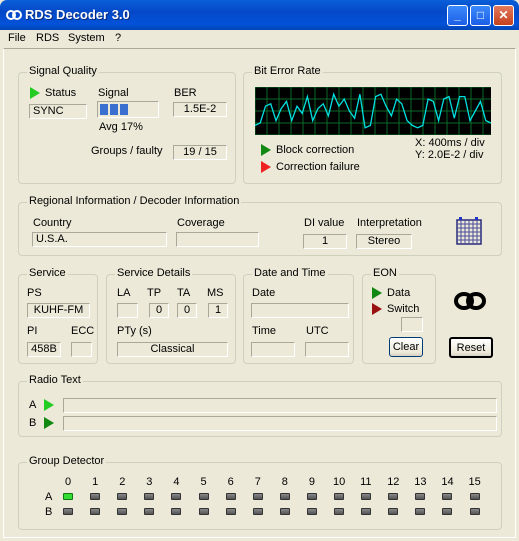 This screenshot has width=519, height=541. What do you see at coordinates (58, 310) in the screenshot?
I see `ps-value: KUHF-FM` at bounding box center [58, 310].